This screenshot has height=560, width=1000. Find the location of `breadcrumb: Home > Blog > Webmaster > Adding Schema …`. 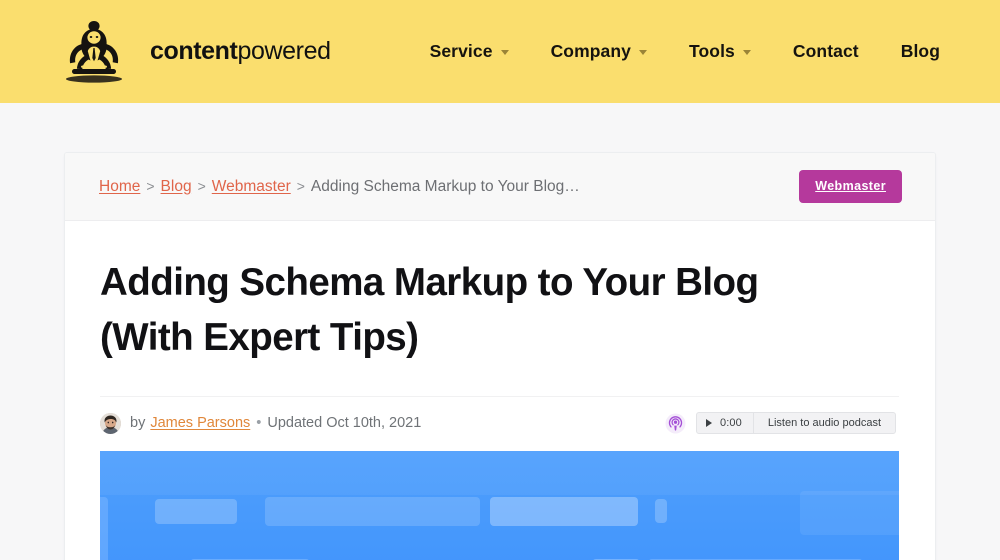

breadcrumb: Home > Blog > Webmaster > Adding Schema … is located at coordinates (339, 187).